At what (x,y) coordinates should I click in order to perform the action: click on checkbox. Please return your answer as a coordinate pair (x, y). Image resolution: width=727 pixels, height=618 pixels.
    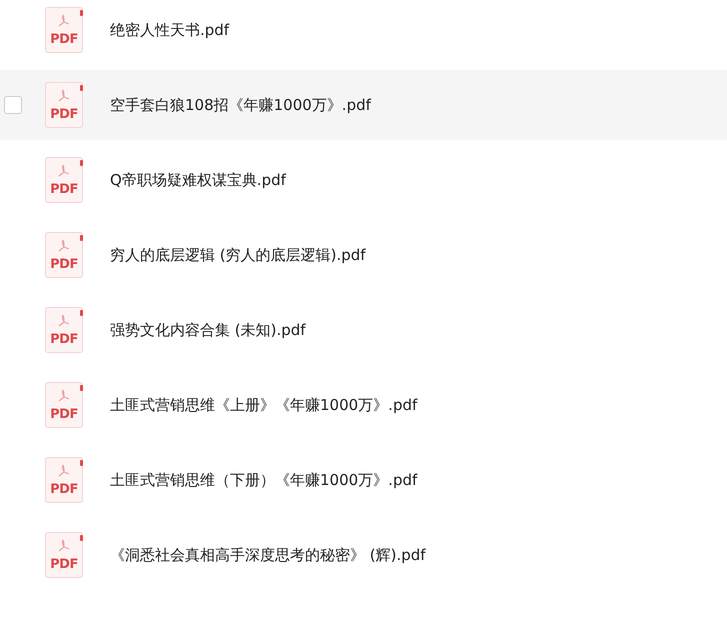
    Looking at the image, I should click on (13, 105).